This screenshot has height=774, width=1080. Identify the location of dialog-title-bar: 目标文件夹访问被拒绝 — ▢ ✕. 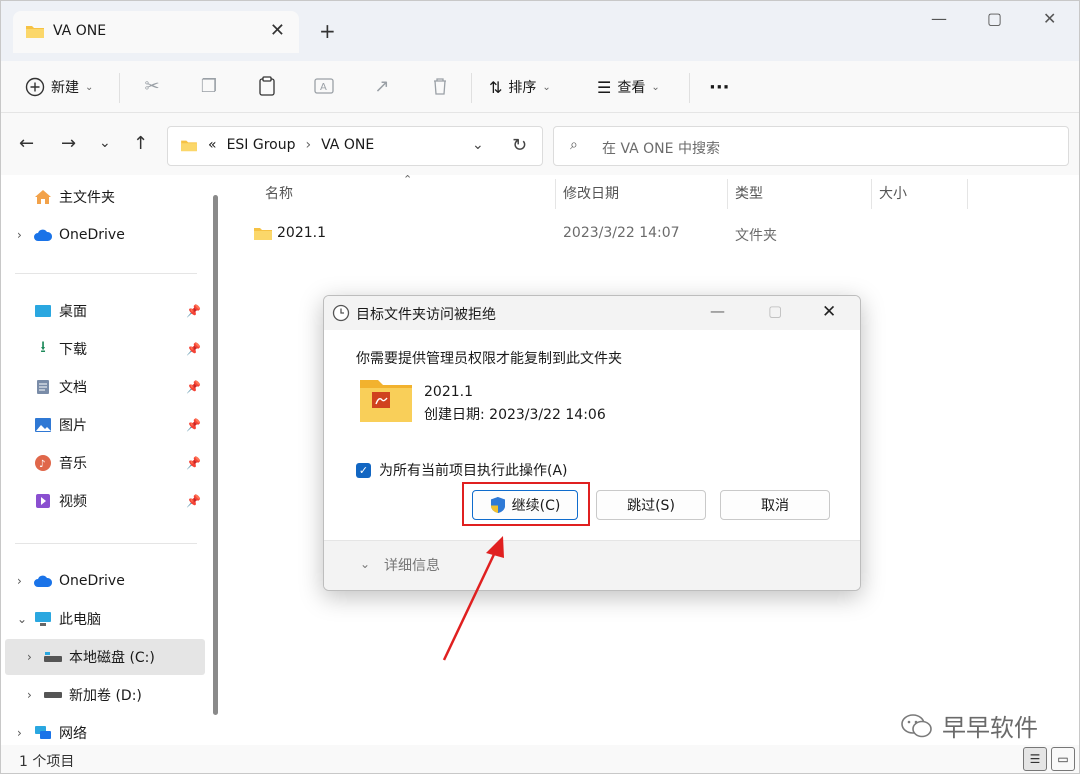
(592, 313).